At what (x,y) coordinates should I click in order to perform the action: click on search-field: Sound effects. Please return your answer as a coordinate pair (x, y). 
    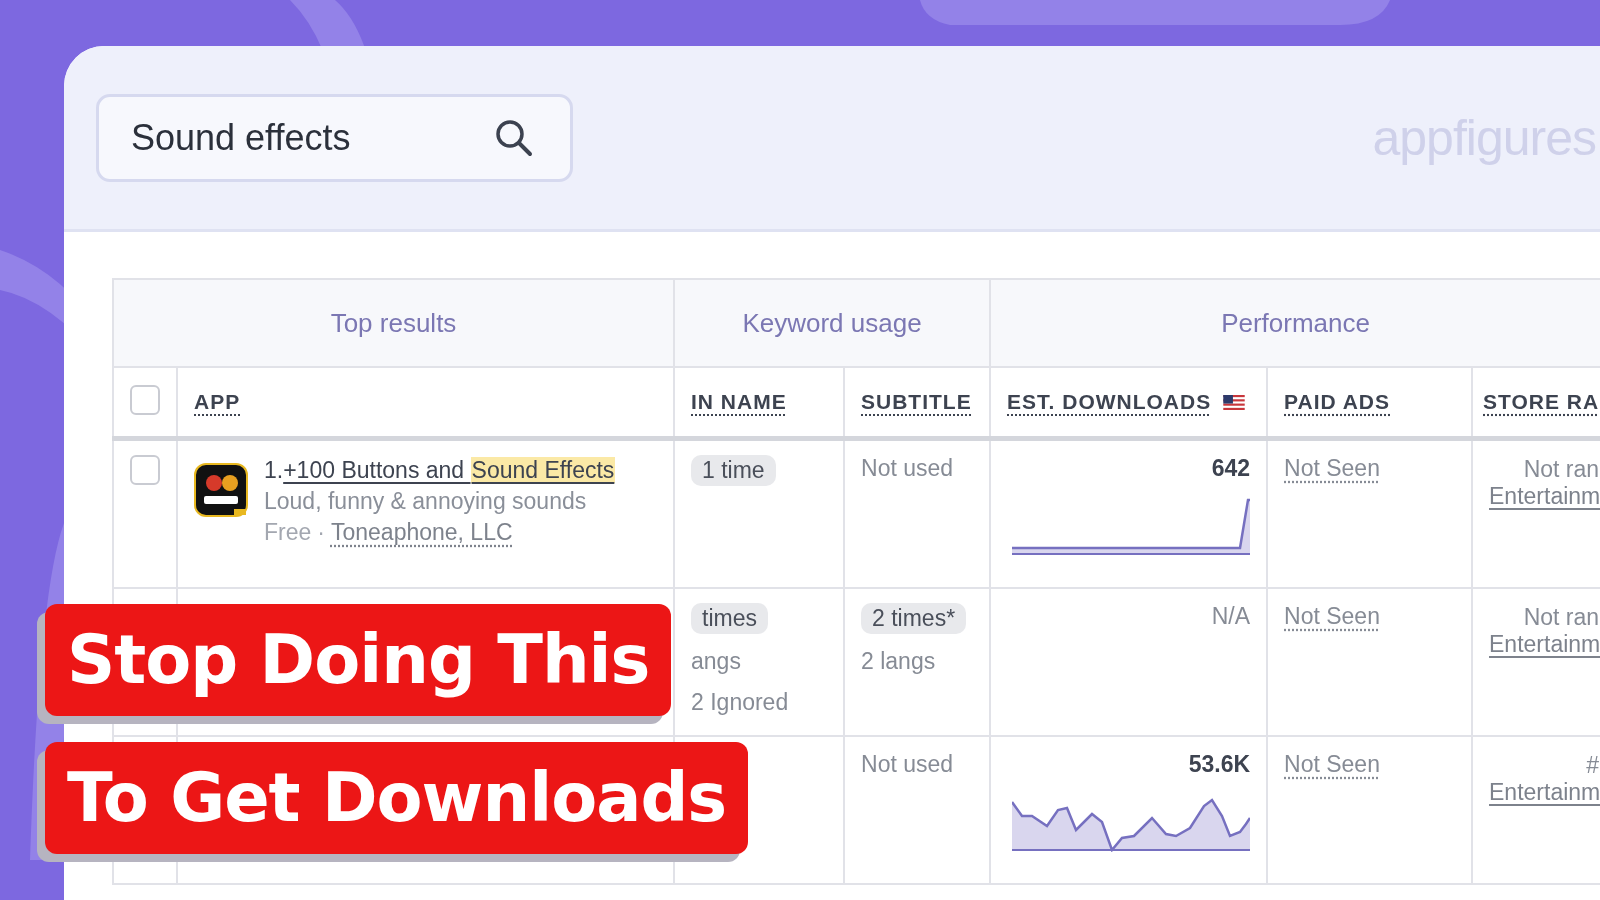
    Looking at the image, I should click on (334, 137).